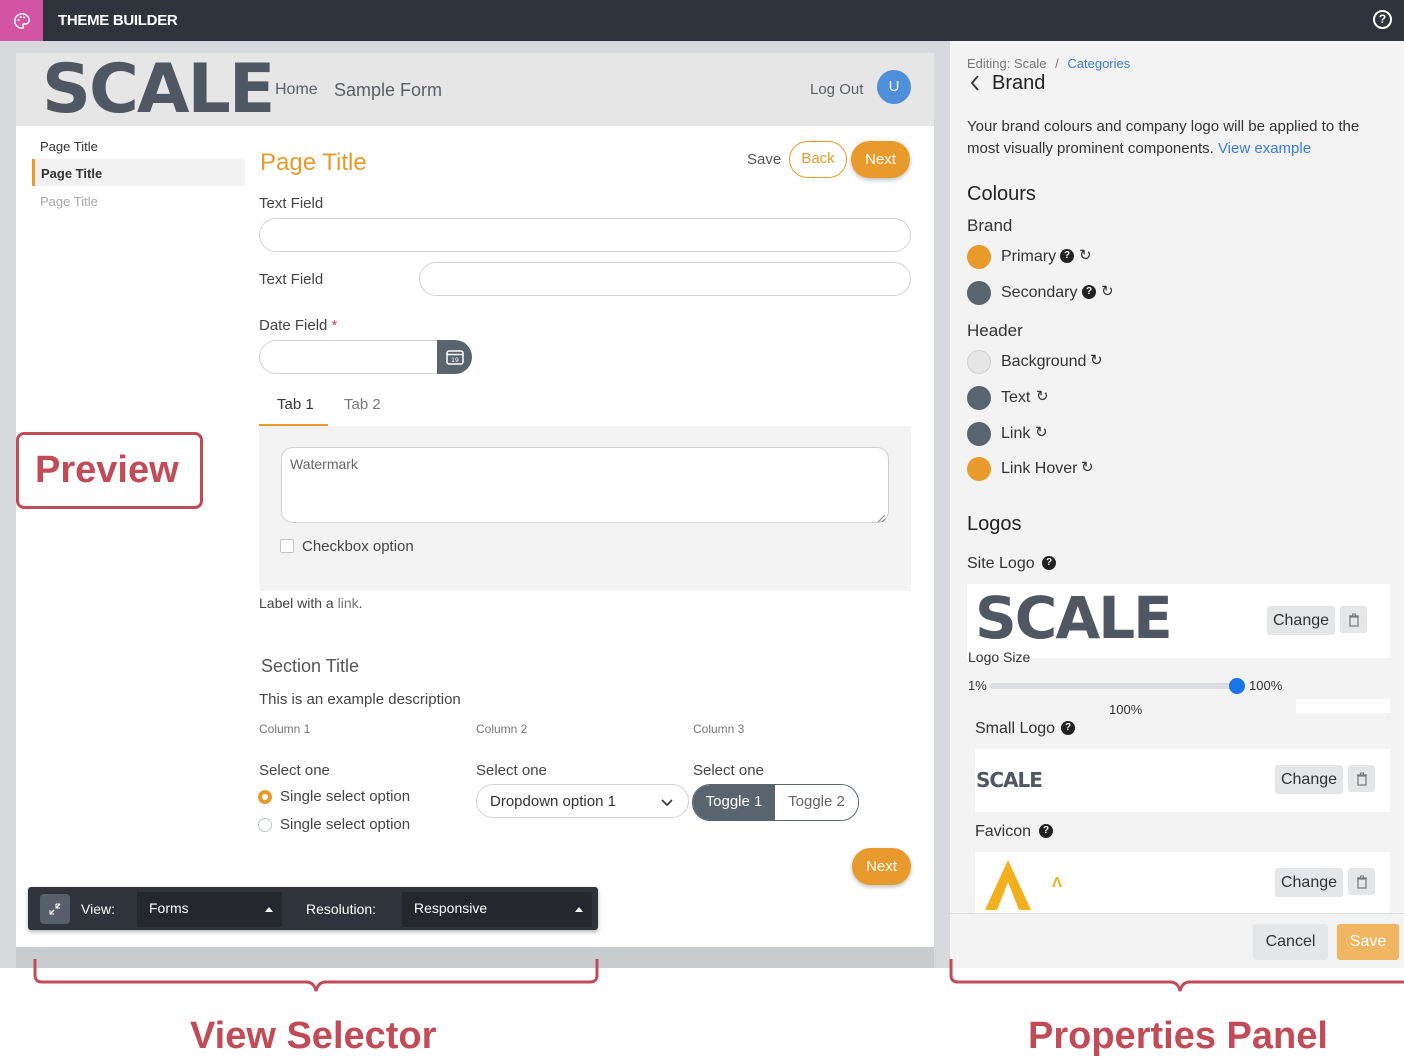 The width and height of the screenshot is (1404, 1058). Describe the element at coordinates (296, 90) in the screenshot. I see `nav-home: Home` at that location.